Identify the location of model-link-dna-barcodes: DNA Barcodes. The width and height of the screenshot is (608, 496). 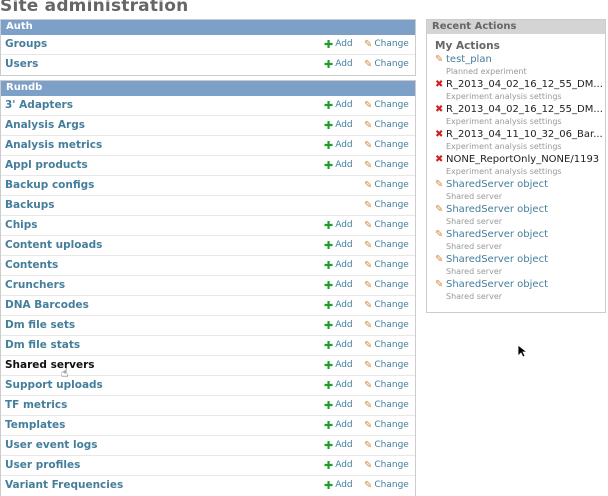
(47, 305).